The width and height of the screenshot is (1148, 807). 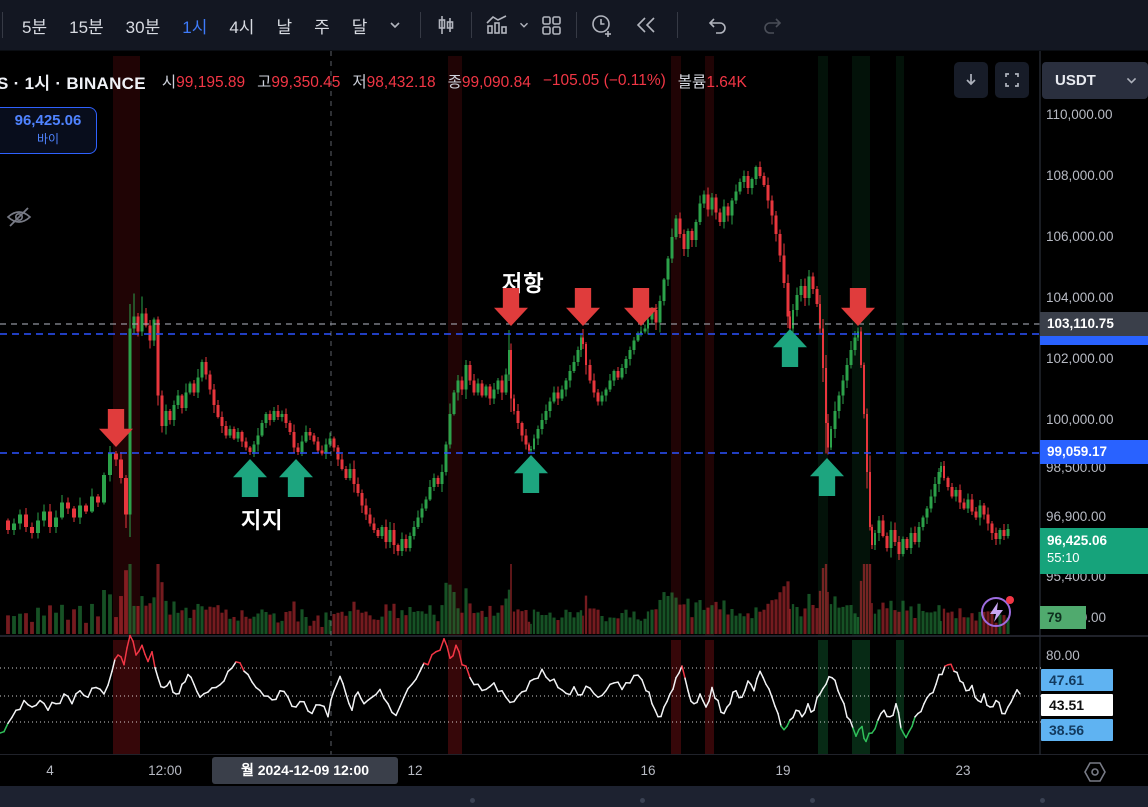 I want to click on buy-label: 바이, so click(x=48, y=139).